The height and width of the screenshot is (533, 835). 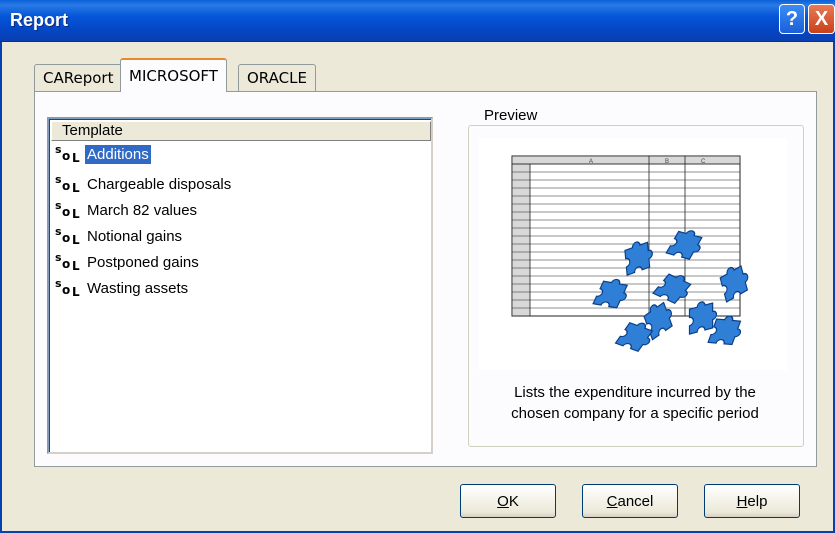 What do you see at coordinates (742, 501) in the screenshot?
I see `help-mnemonic: H` at bounding box center [742, 501].